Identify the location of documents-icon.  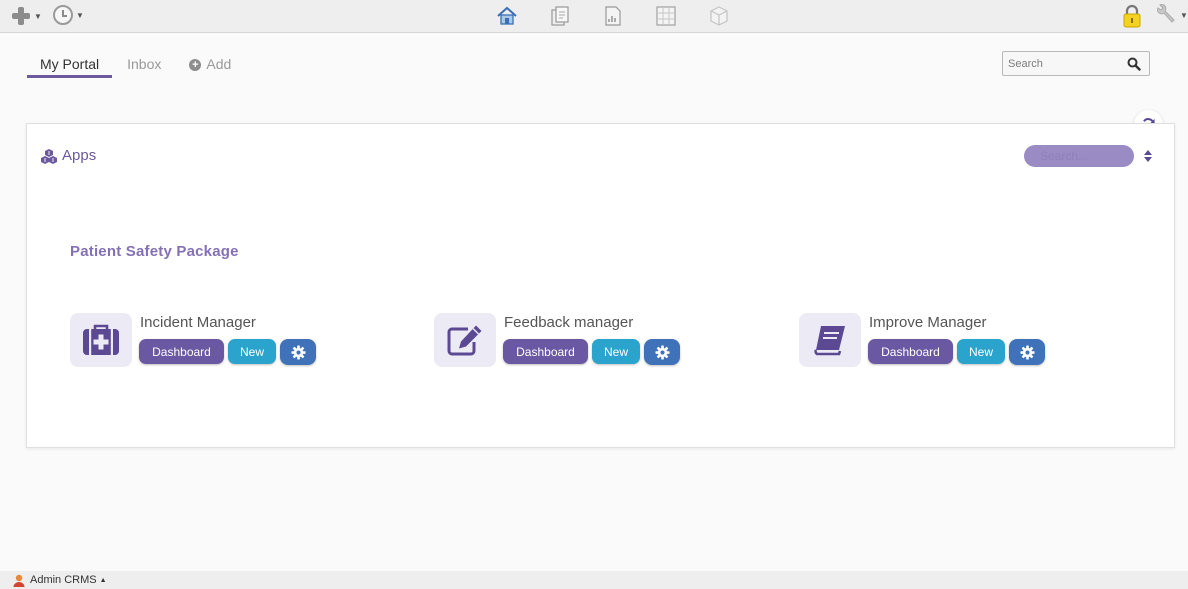
(559, 16).